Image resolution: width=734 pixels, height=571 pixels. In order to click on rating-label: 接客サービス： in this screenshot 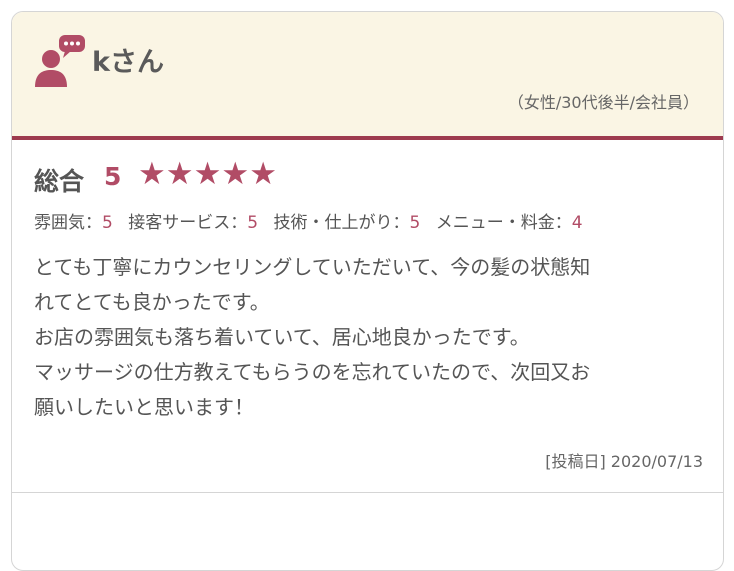, I will do `click(188, 223)`.